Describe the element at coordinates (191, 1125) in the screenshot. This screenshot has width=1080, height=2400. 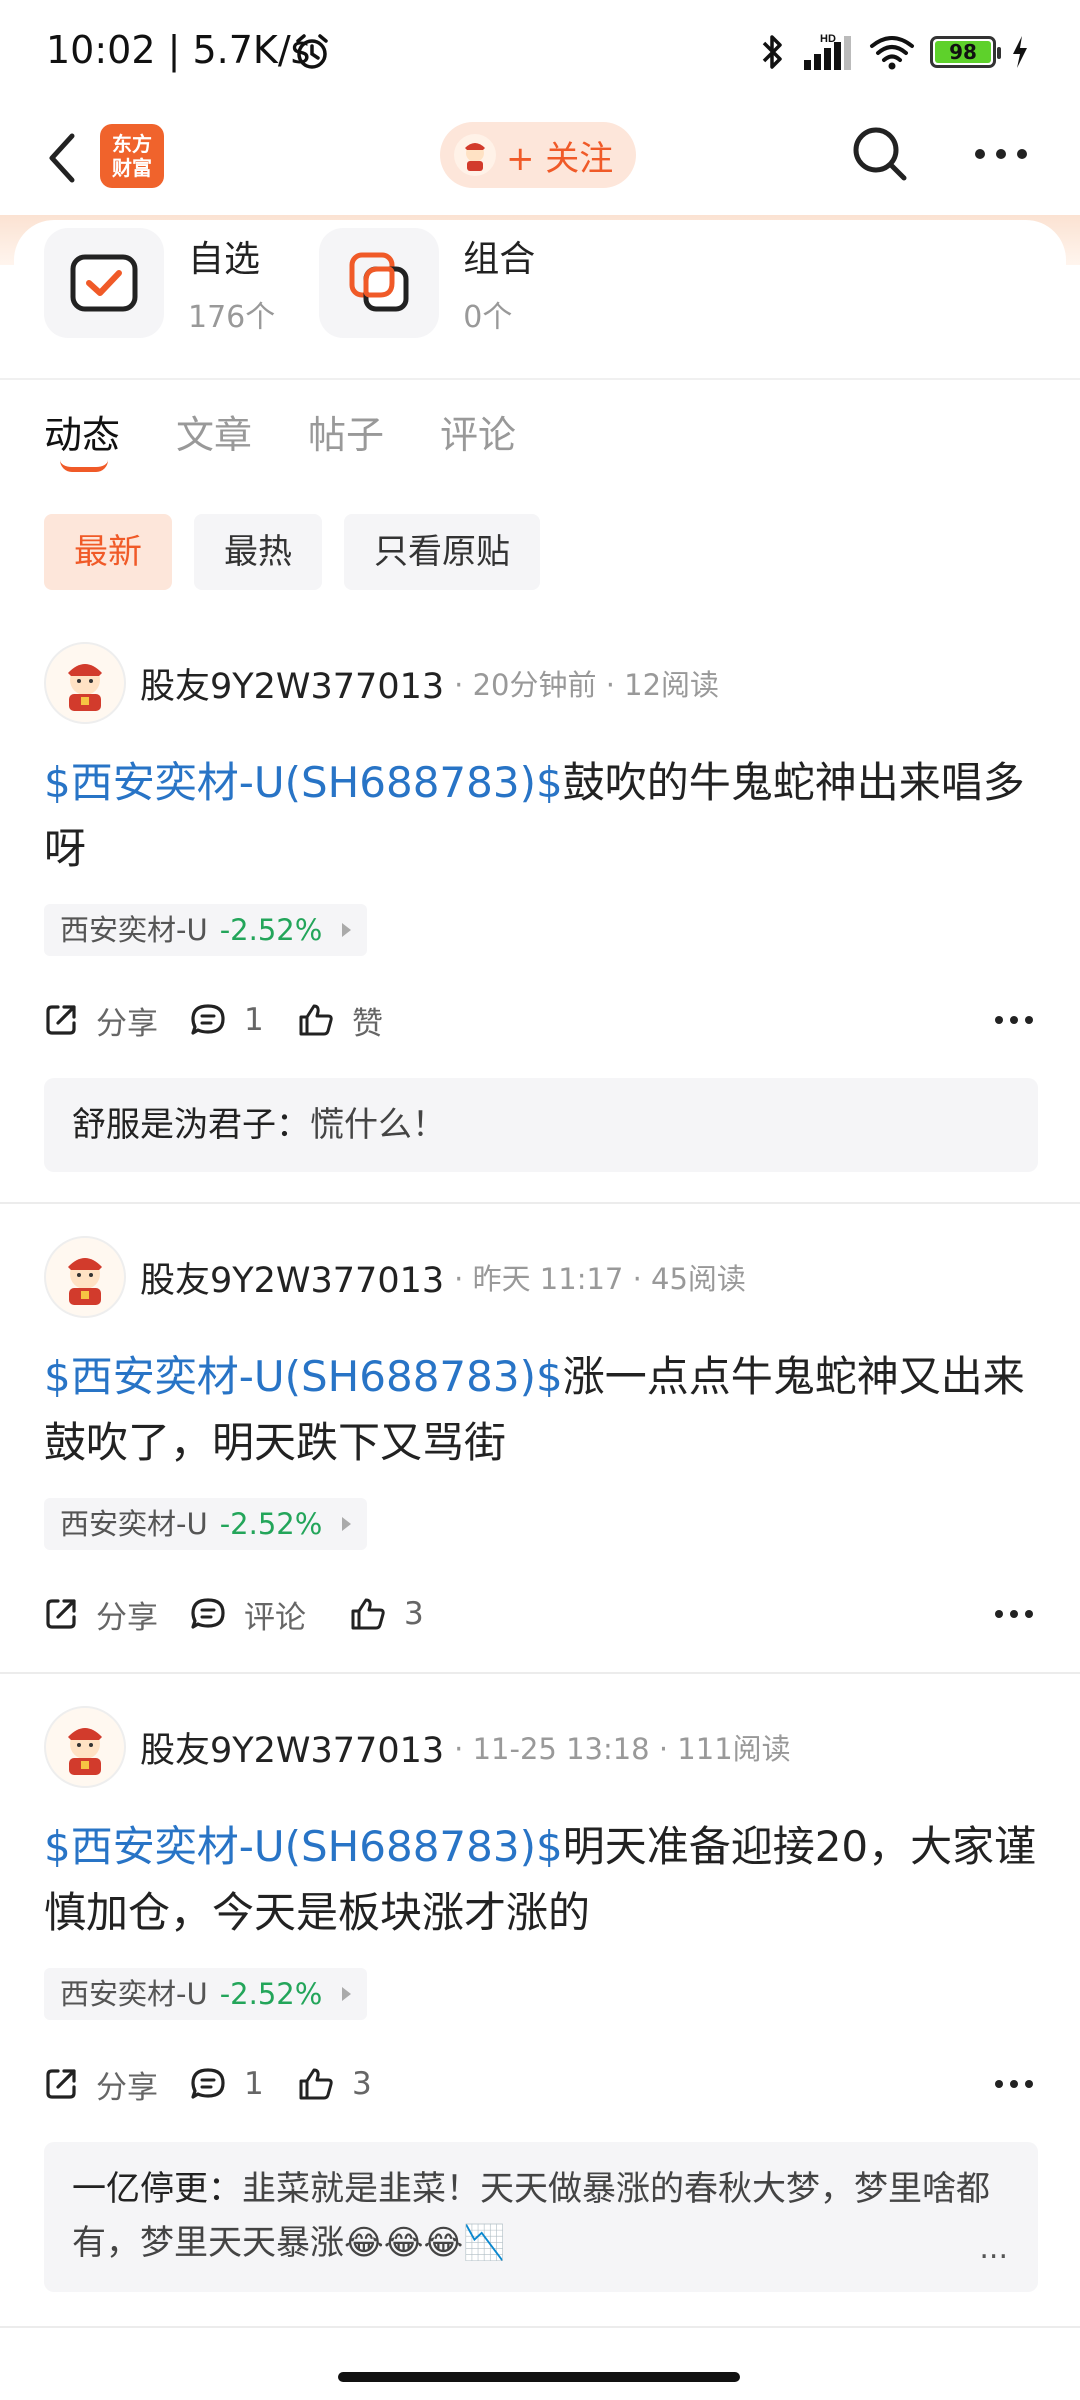
I see `reply-user: 舒服是沩君子：` at that location.